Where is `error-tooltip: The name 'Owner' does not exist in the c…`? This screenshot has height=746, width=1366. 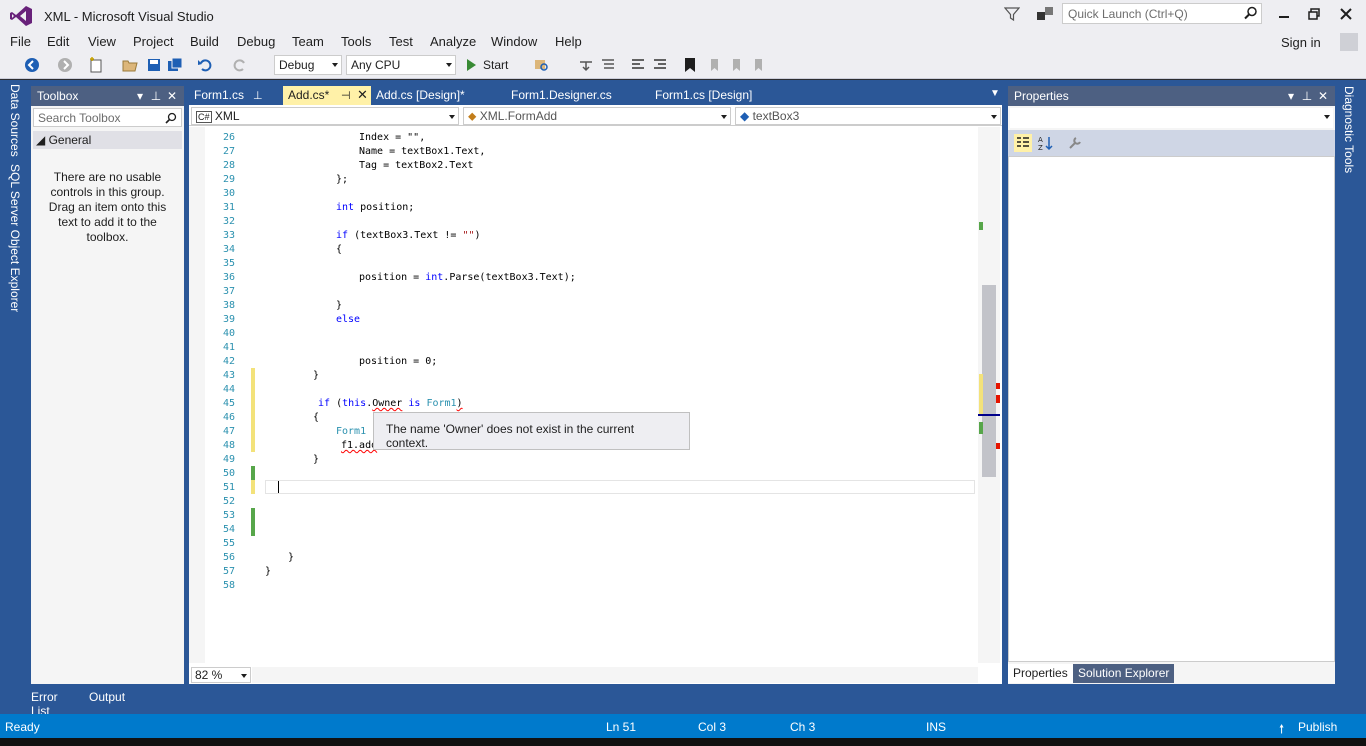 error-tooltip: The name 'Owner' does not exist in the c… is located at coordinates (531, 431).